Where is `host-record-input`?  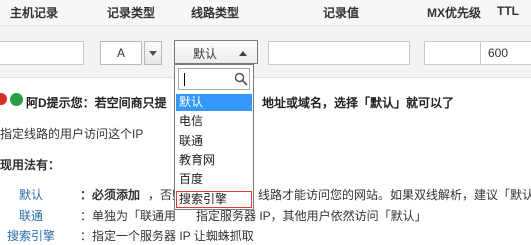 host-record-input is located at coordinates (42, 53).